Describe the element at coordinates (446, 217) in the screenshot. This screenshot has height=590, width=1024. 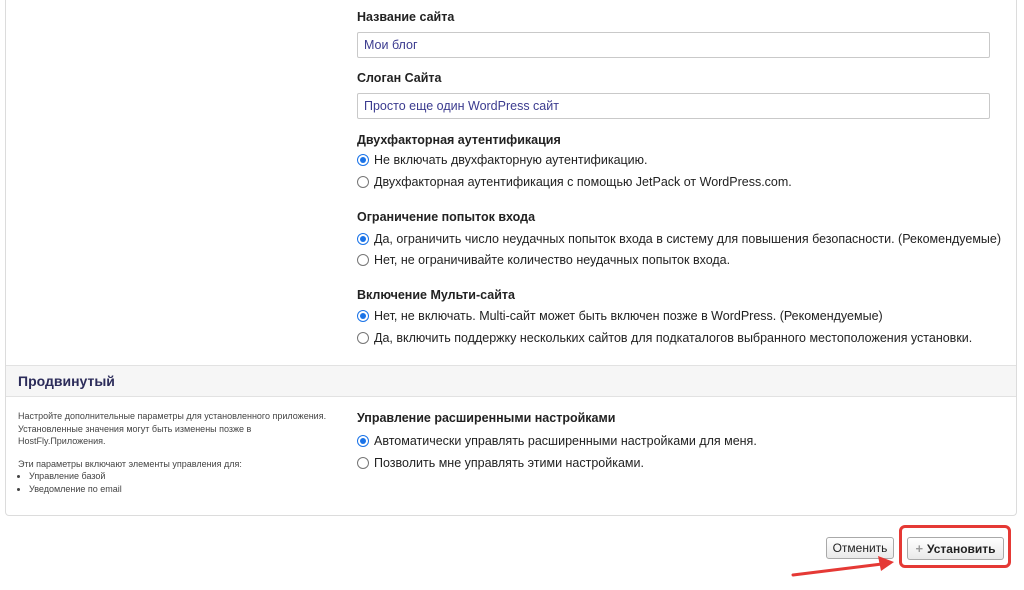
I see `login-limit-label: Ограничение попыток входа` at that location.